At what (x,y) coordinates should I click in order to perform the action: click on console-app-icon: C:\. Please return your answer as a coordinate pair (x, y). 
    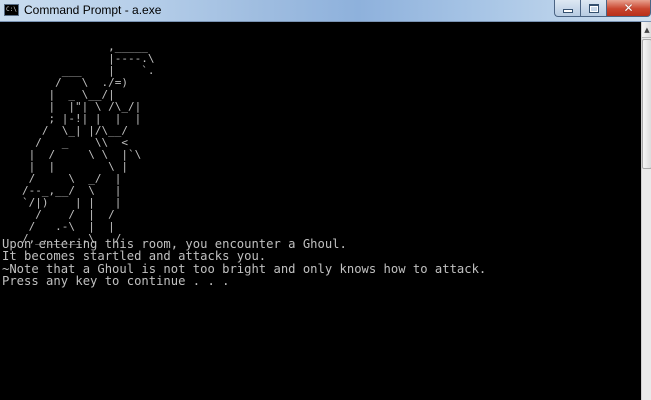
    Looking at the image, I should click on (11, 10).